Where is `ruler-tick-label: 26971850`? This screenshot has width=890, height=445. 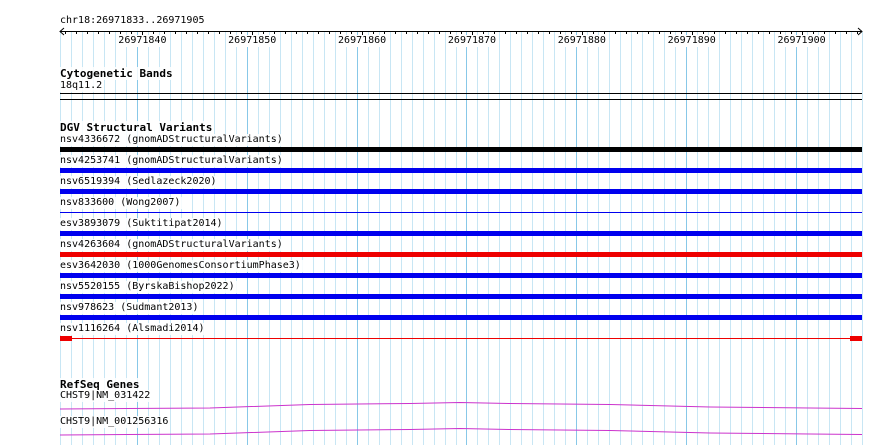 ruler-tick-label: 26971850 is located at coordinates (252, 41).